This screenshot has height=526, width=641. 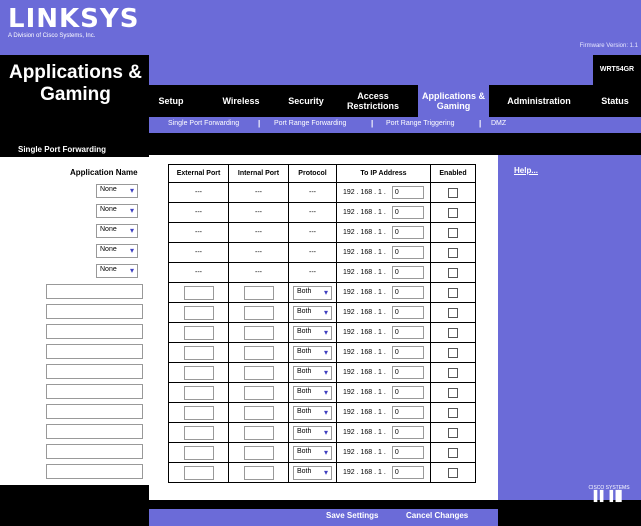 What do you see at coordinates (420, 123) in the screenshot?
I see `subtab-port-range-triggering: Port Range Triggering` at bounding box center [420, 123].